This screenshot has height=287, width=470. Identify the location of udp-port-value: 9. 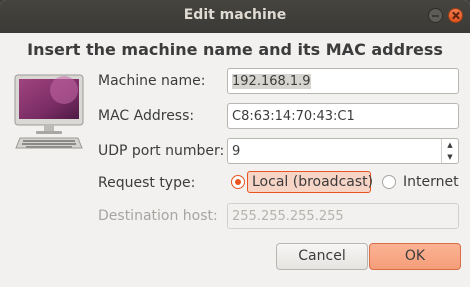
(236, 151).